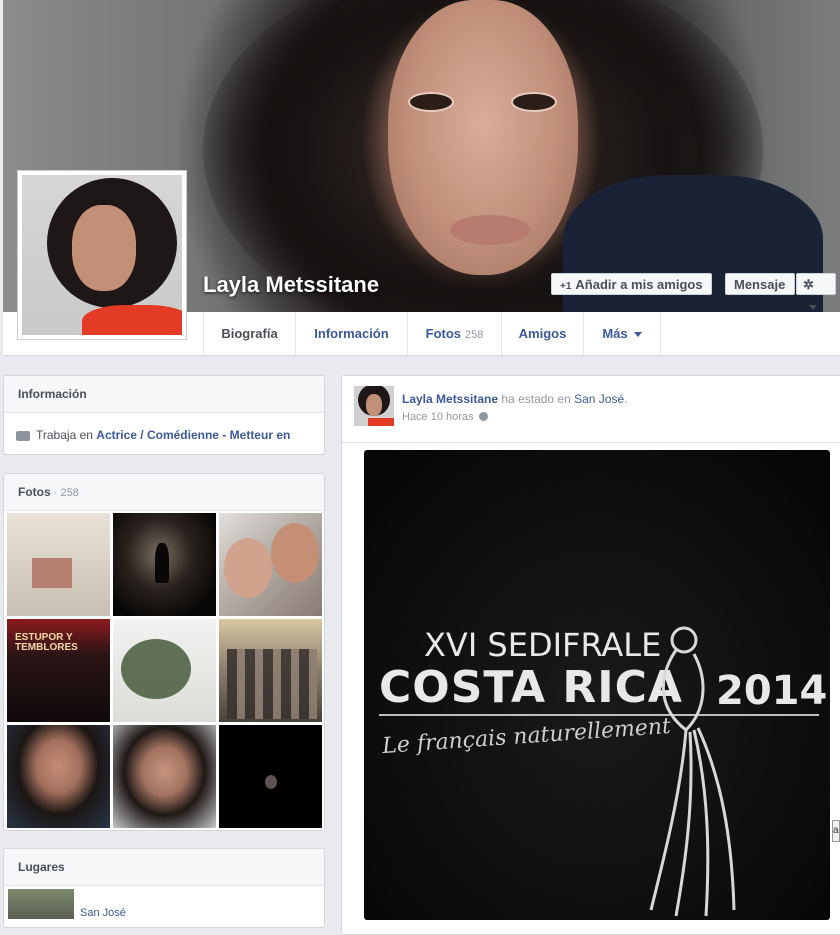 This screenshot has height=935, width=840. I want to click on work-prefix: Trabaja en, so click(64, 435).